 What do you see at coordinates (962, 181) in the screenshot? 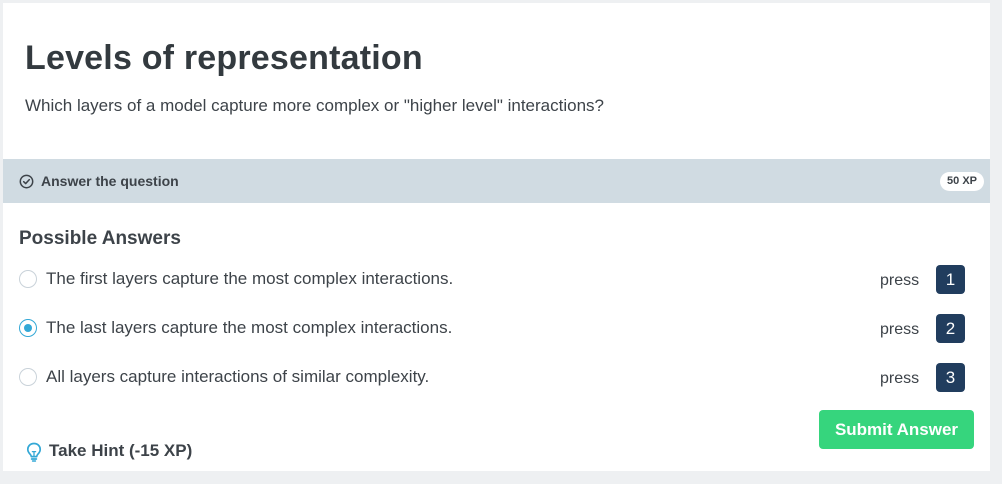
I see `xp-badge: 50 XP` at bounding box center [962, 181].